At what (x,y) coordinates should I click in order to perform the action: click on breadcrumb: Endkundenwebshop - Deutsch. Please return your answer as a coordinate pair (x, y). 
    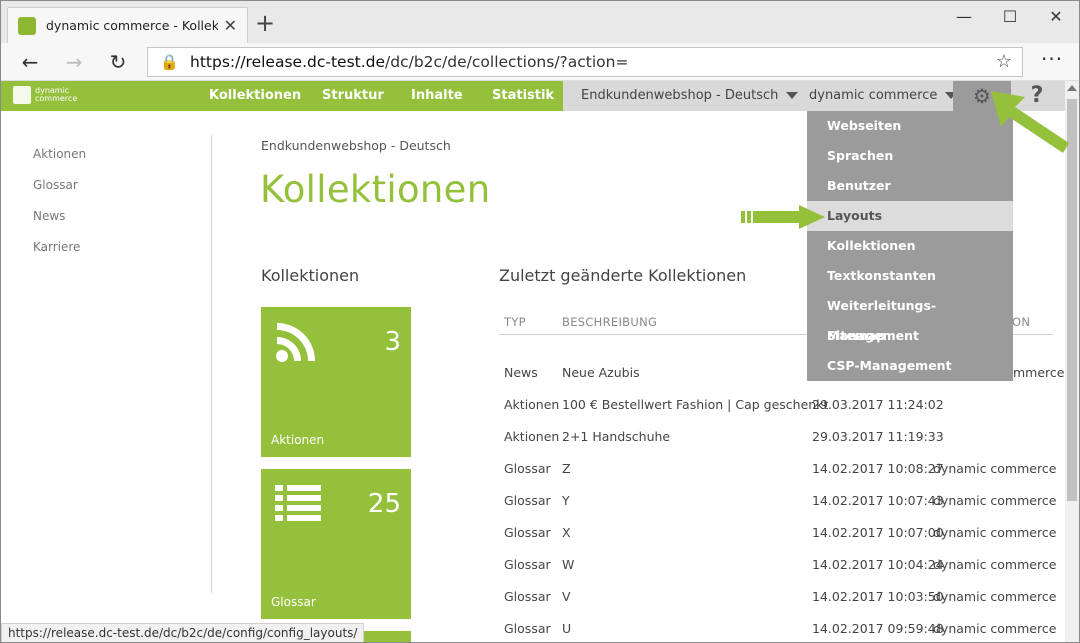
    Looking at the image, I should click on (356, 145).